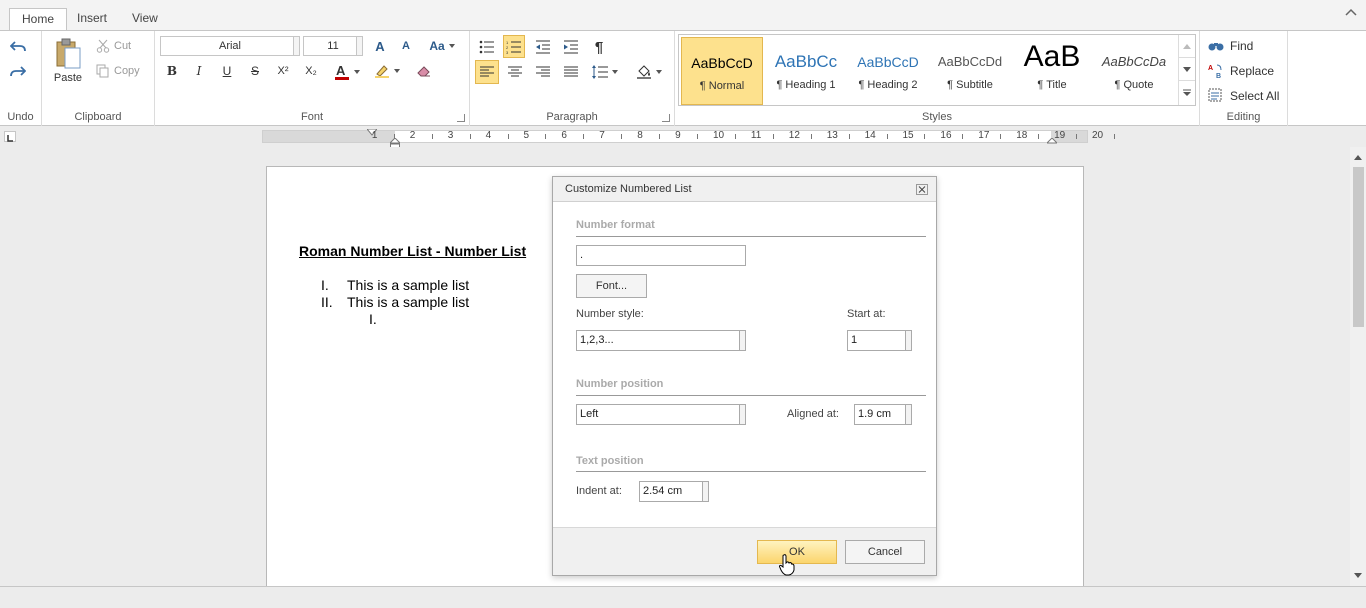  Describe the element at coordinates (1358, 366) in the screenshot. I see `vertical-scrollbar` at that location.